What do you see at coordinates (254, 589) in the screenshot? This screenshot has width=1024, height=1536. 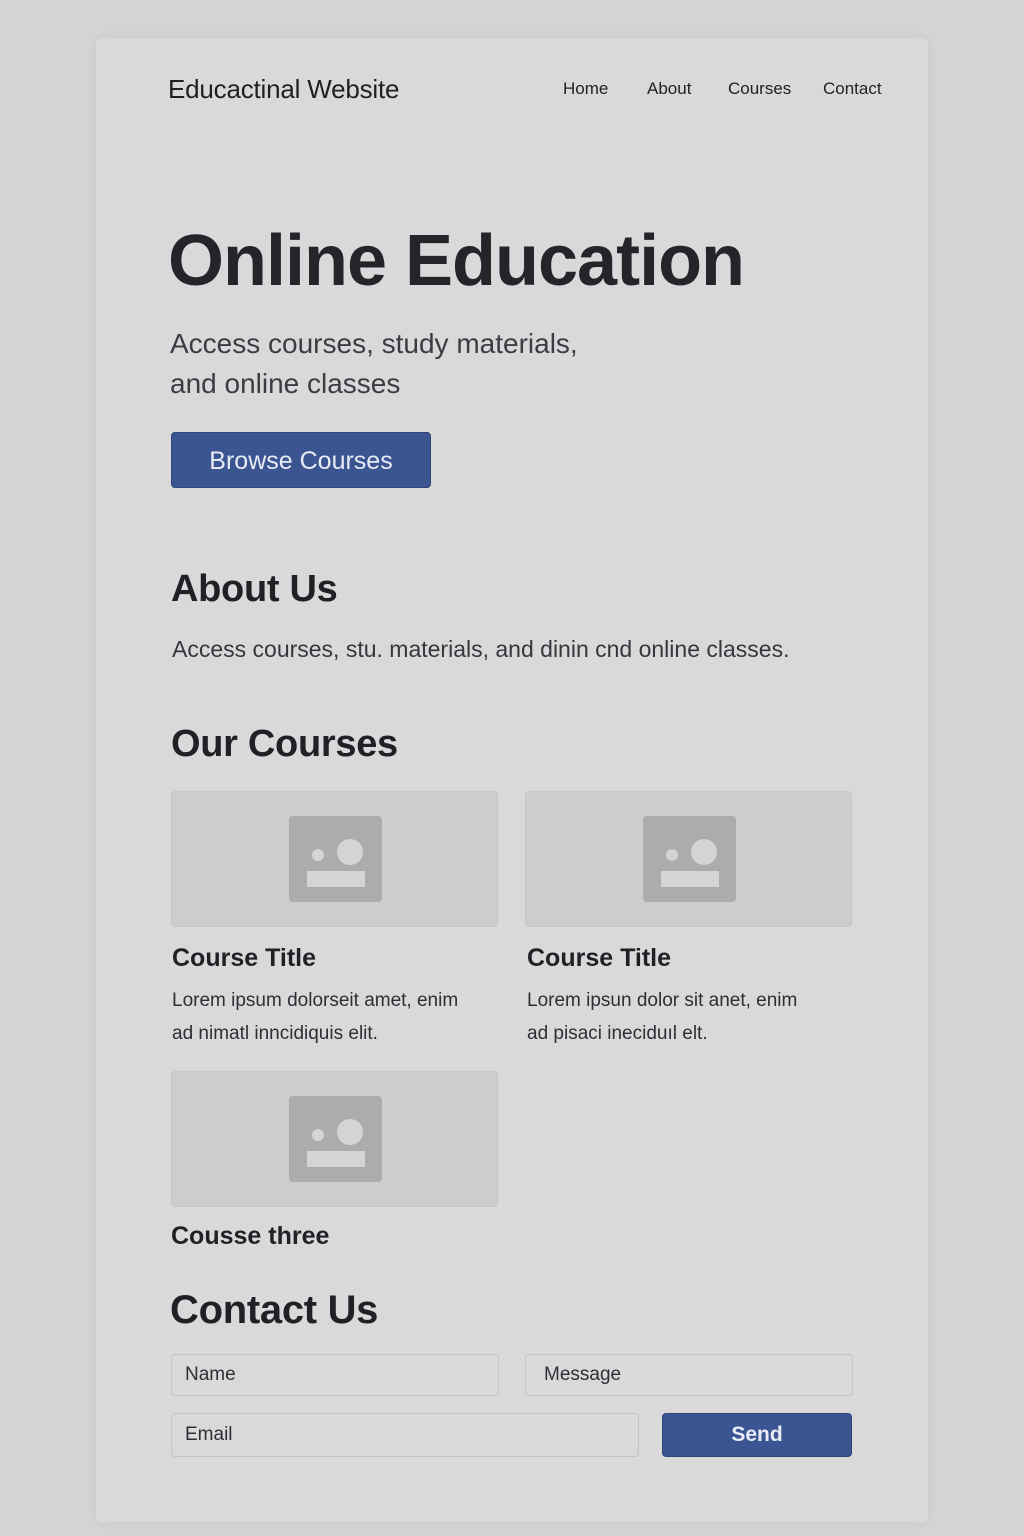 I see `about-heading: About Us` at bounding box center [254, 589].